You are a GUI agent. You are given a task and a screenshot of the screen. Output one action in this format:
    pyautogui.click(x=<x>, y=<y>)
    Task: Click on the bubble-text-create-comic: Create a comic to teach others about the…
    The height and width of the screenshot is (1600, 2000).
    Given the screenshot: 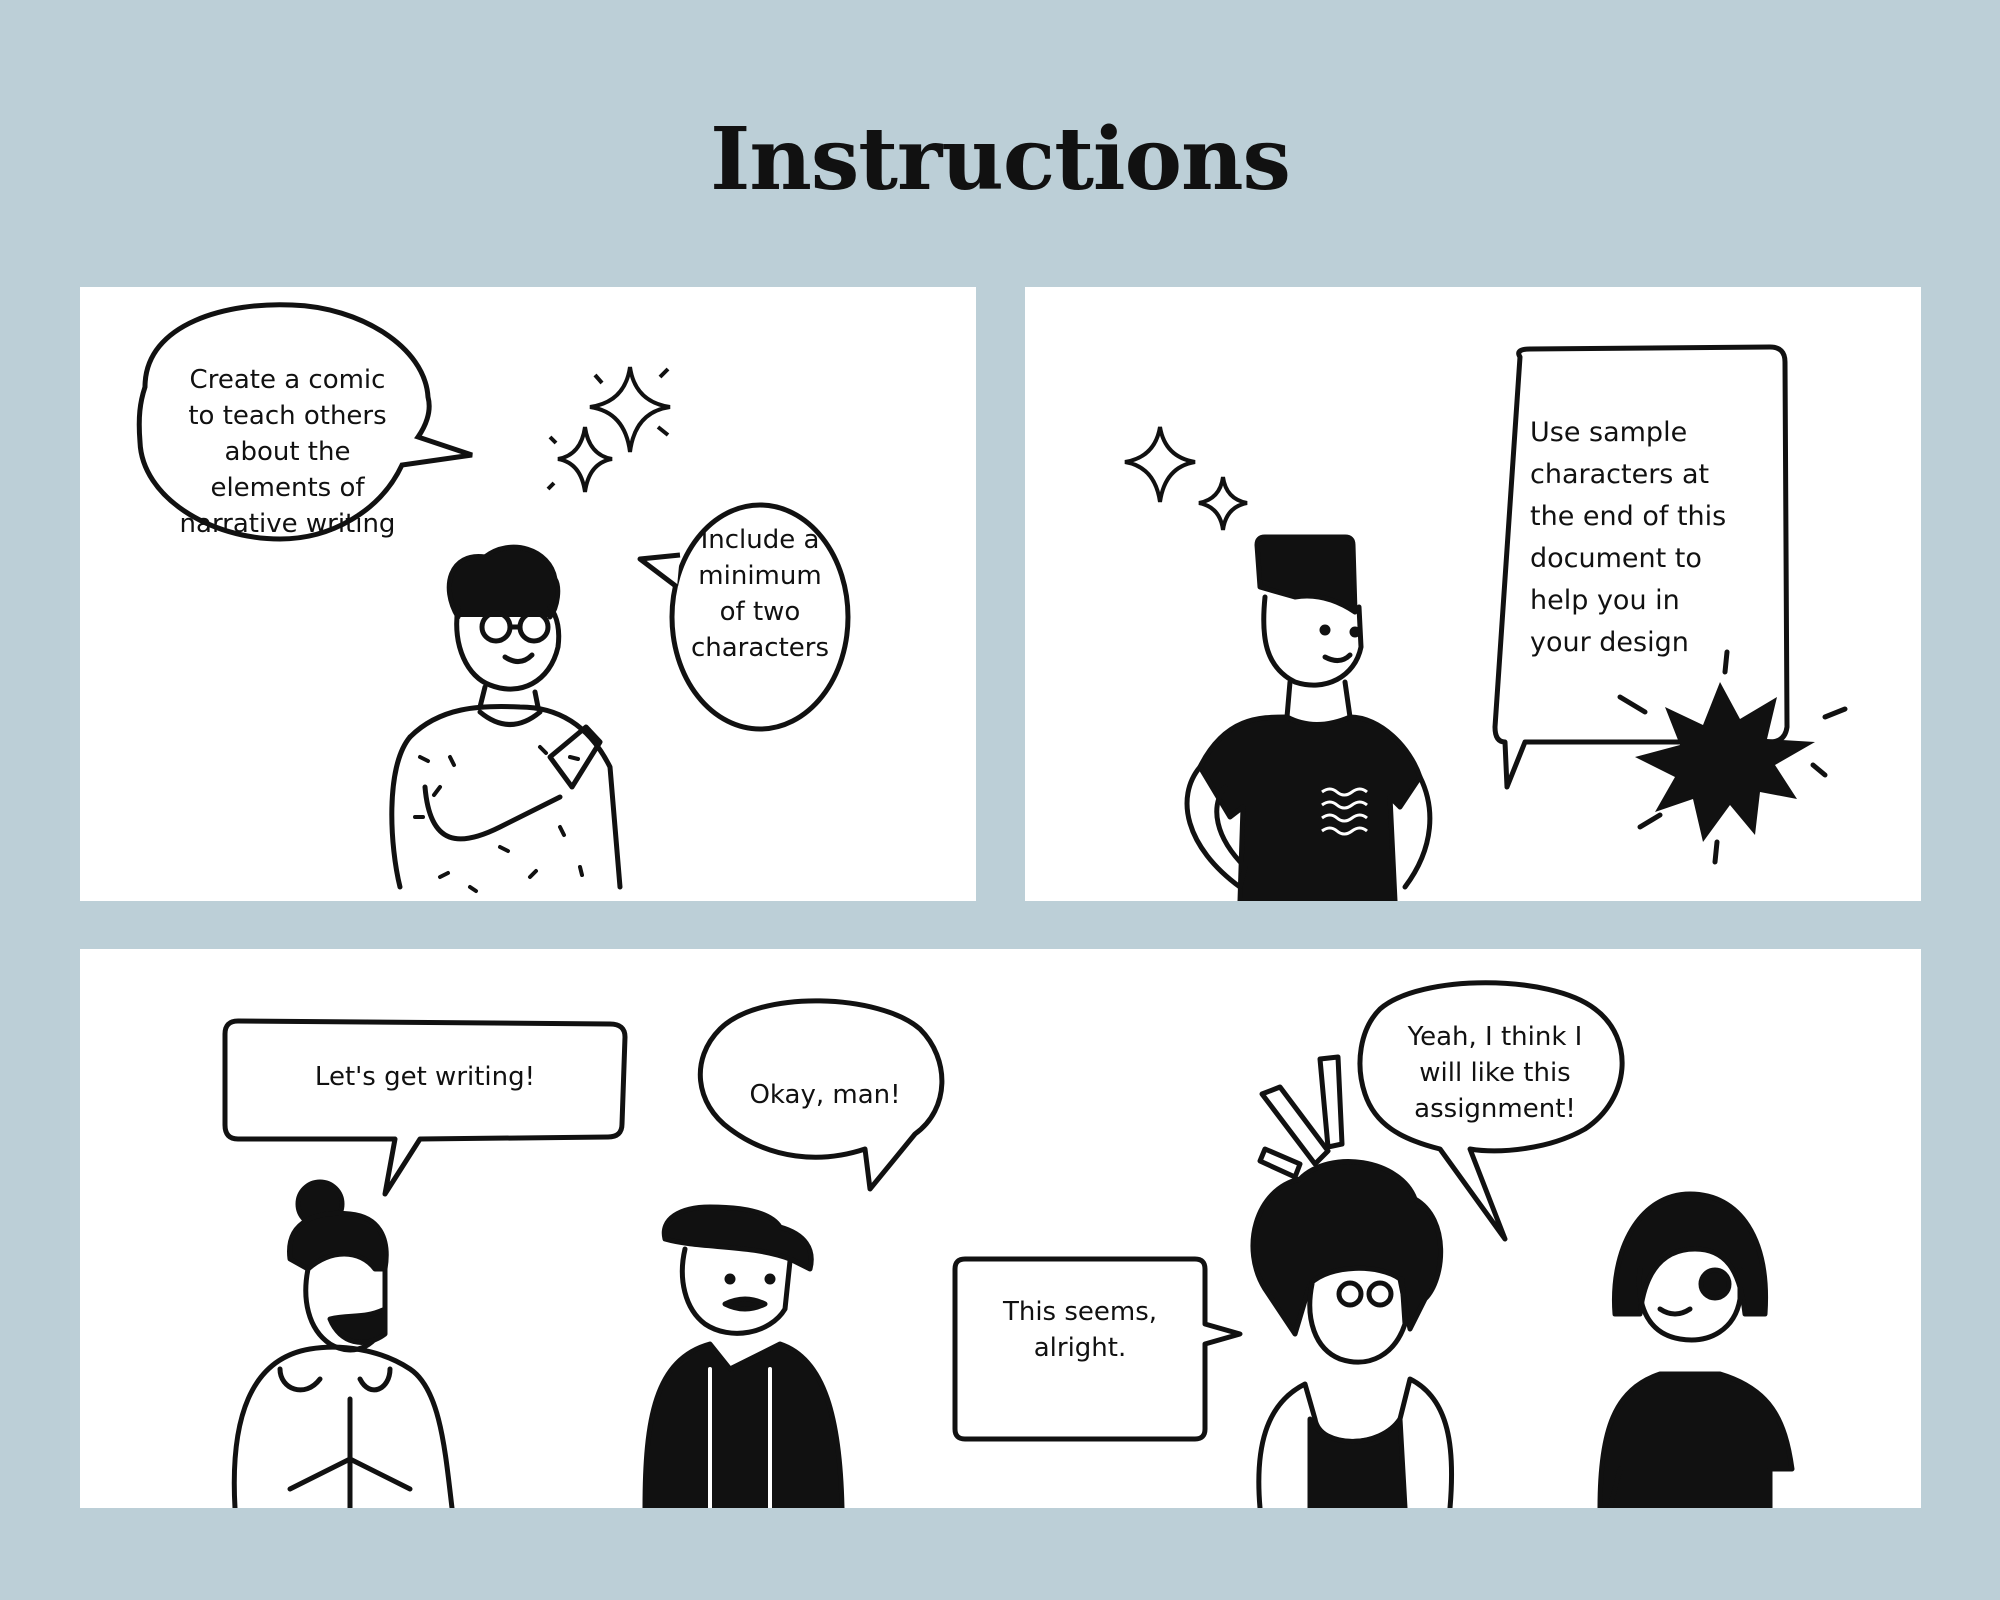 What is the action you would take?
    pyautogui.click(x=287, y=452)
    